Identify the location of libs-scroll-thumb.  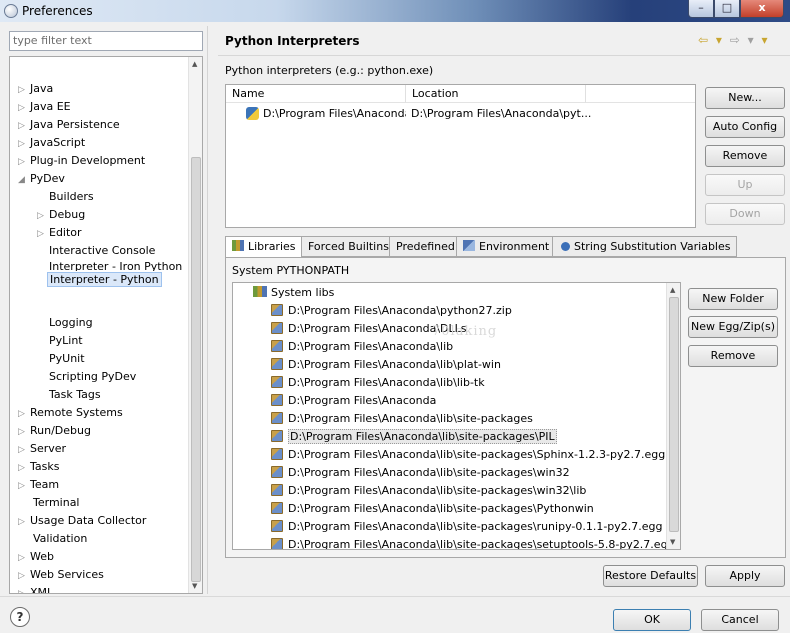
(674, 414).